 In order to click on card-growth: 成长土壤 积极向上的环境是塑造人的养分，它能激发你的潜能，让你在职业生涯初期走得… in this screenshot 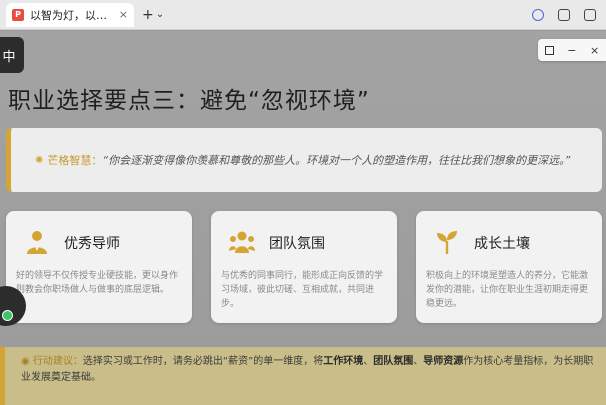, I will do `click(509, 267)`.